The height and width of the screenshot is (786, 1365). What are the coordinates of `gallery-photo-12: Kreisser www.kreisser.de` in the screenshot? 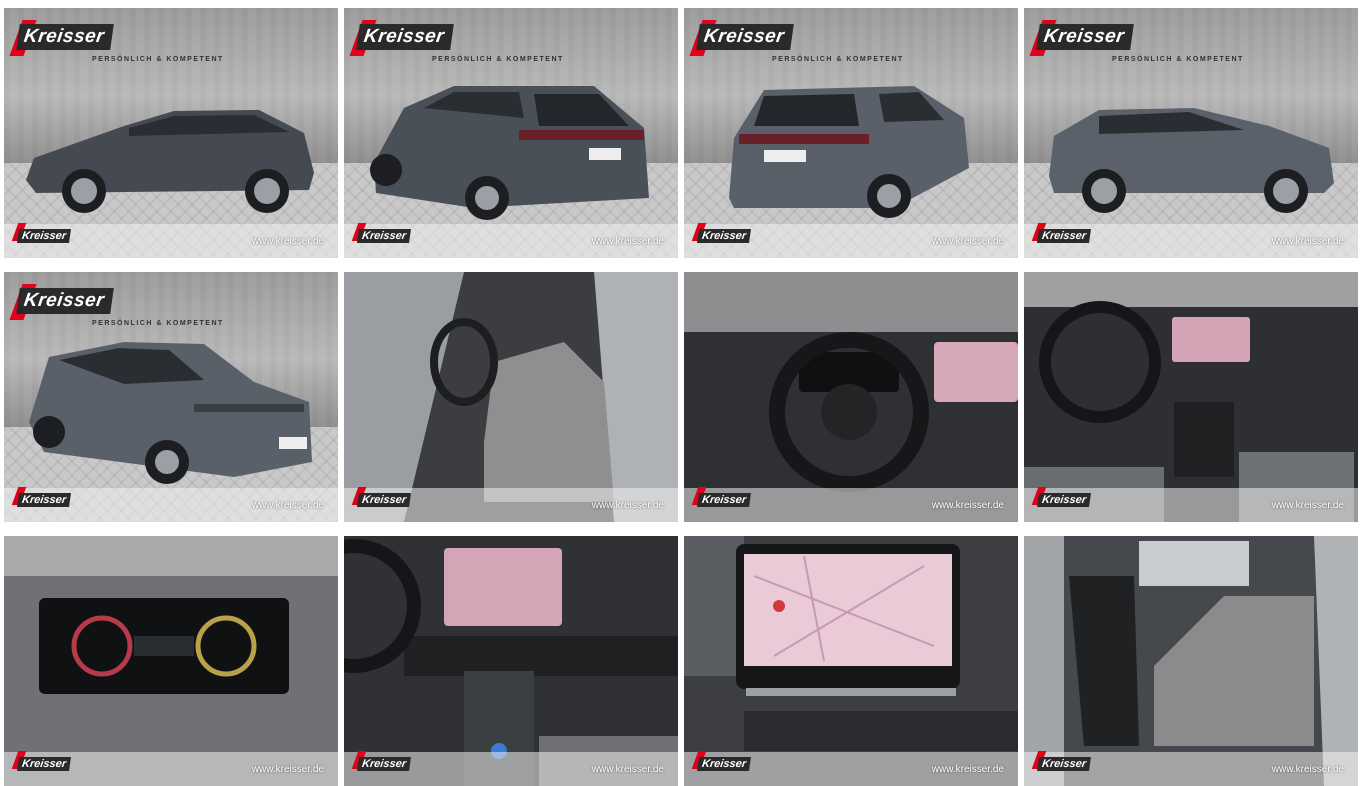 It's located at (1191, 661).